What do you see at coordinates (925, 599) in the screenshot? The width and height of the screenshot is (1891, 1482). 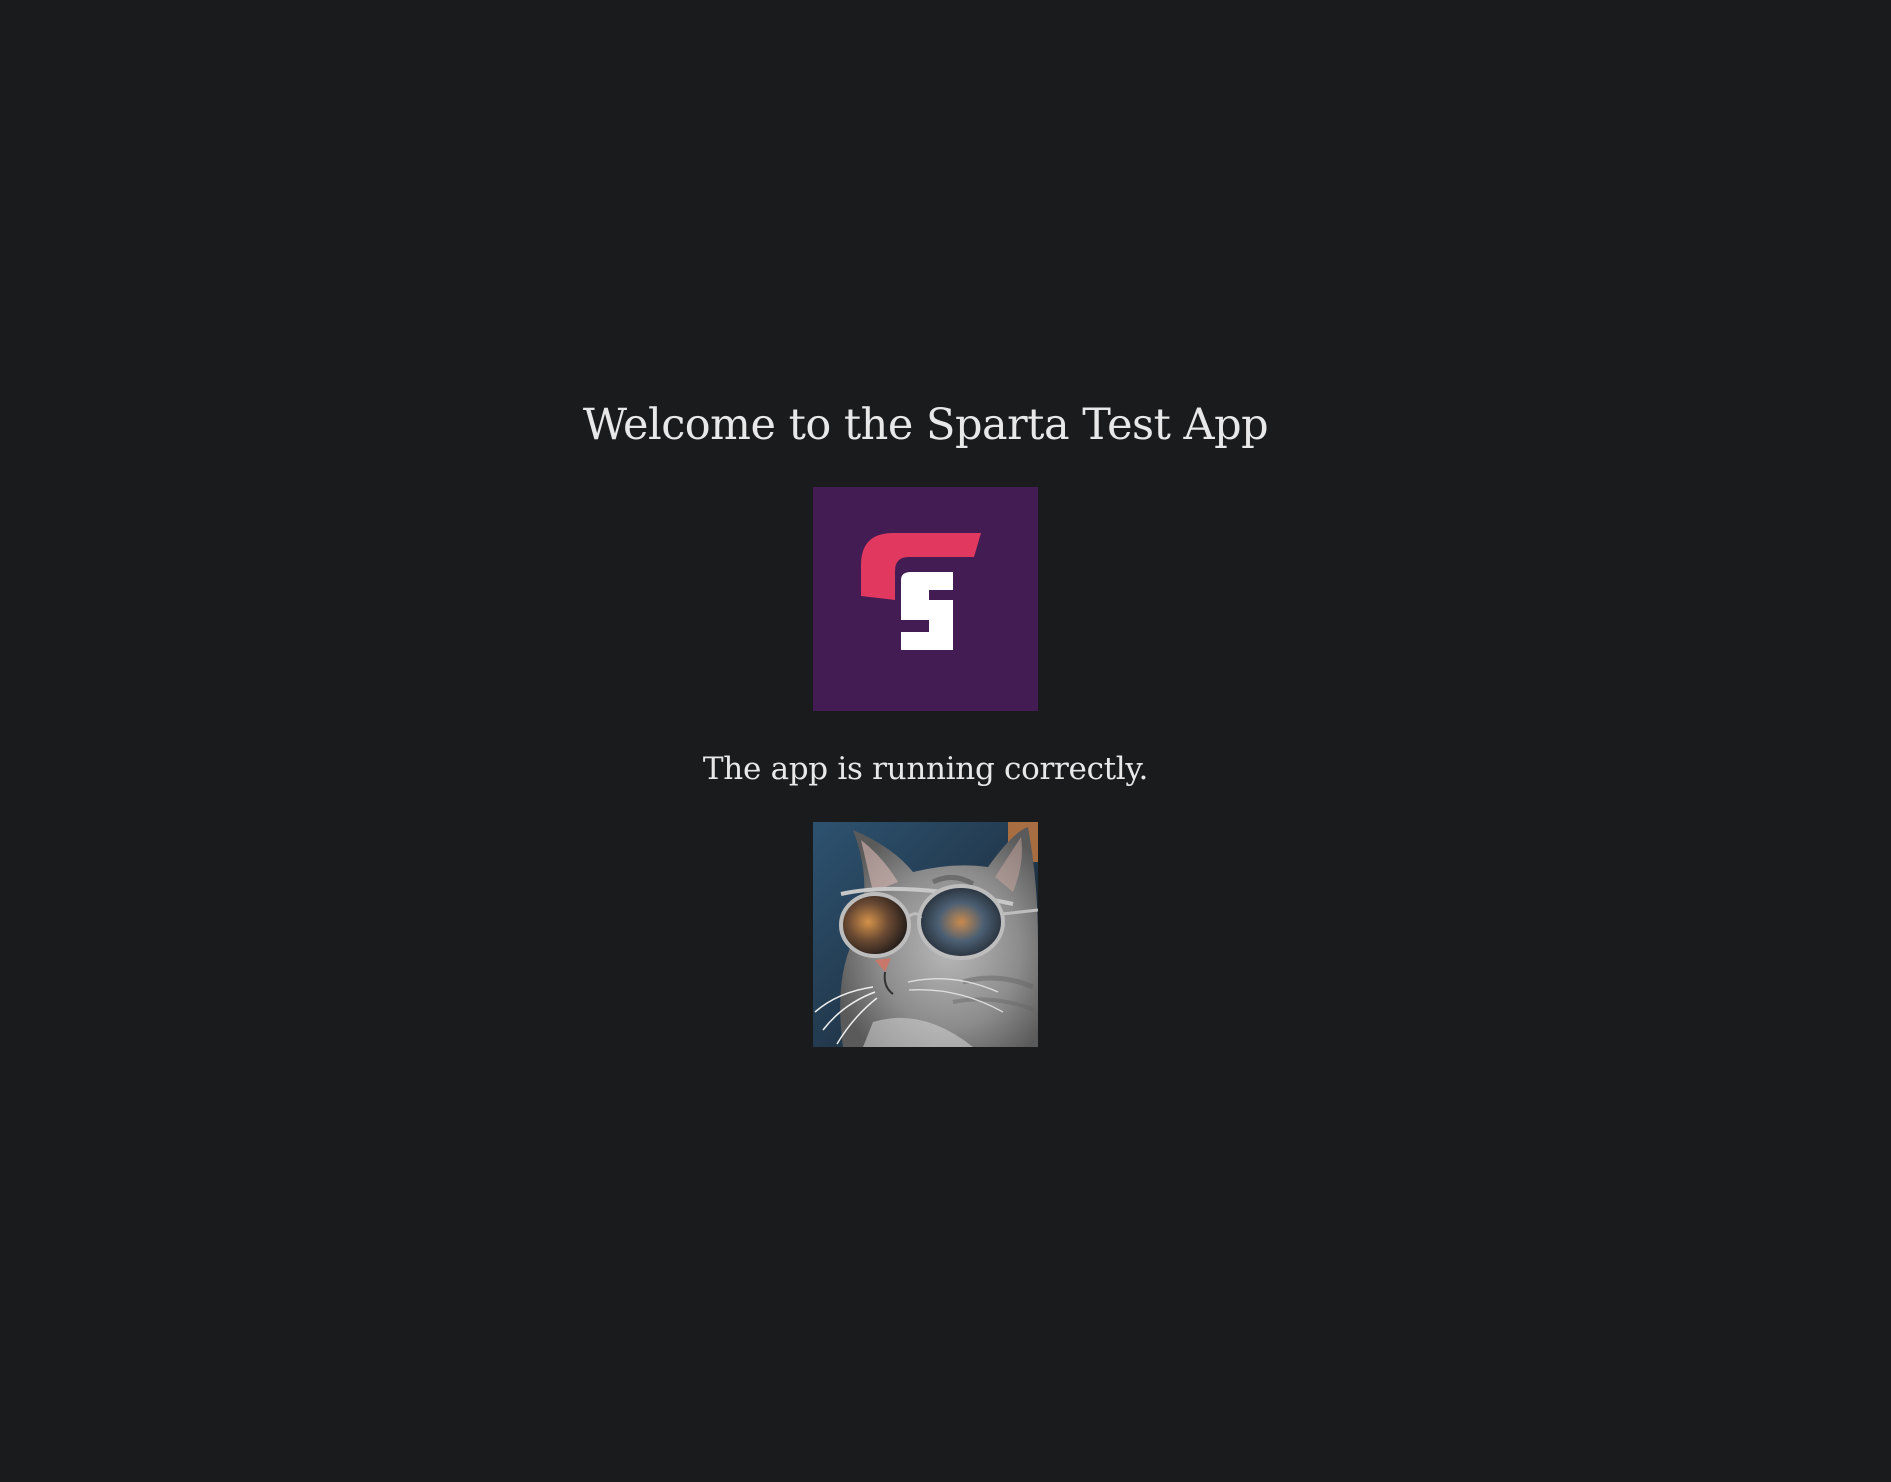 I see `sparta-logo-icon` at bounding box center [925, 599].